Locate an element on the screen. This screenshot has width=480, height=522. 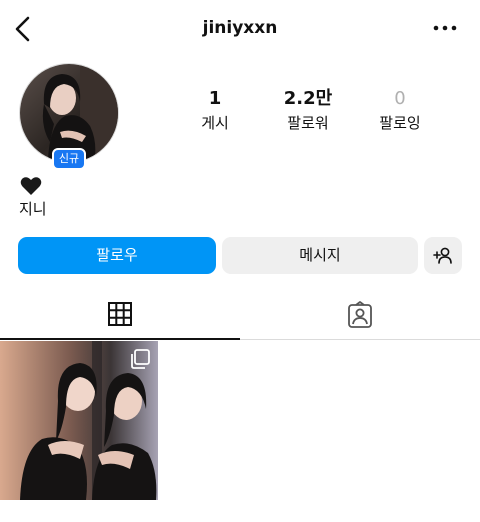
add-person-icon is located at coordinates (442, 255).